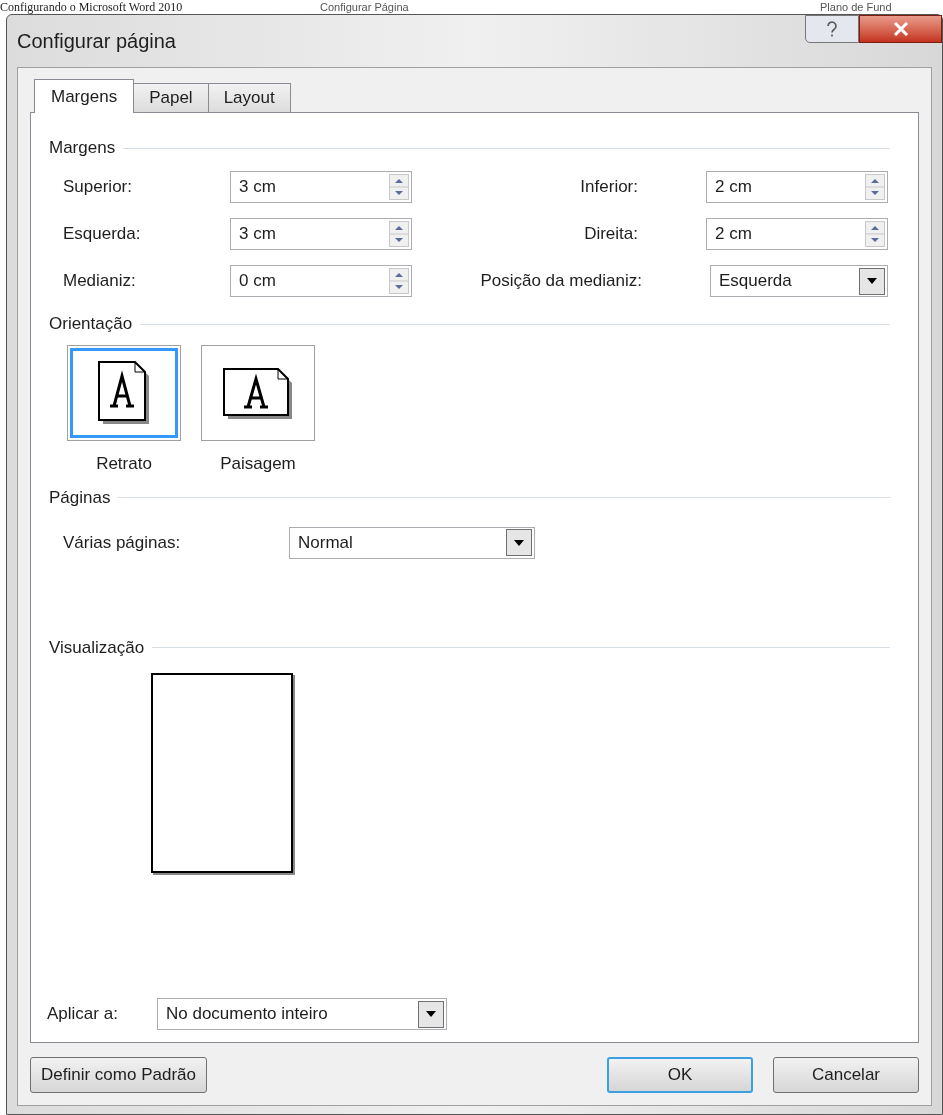 This screenshot has width=943, height=1115. What do you see at coordinates (124, 464) in the screenshot?
I see `option-label: Retrato` at bounding box center [124, 464].